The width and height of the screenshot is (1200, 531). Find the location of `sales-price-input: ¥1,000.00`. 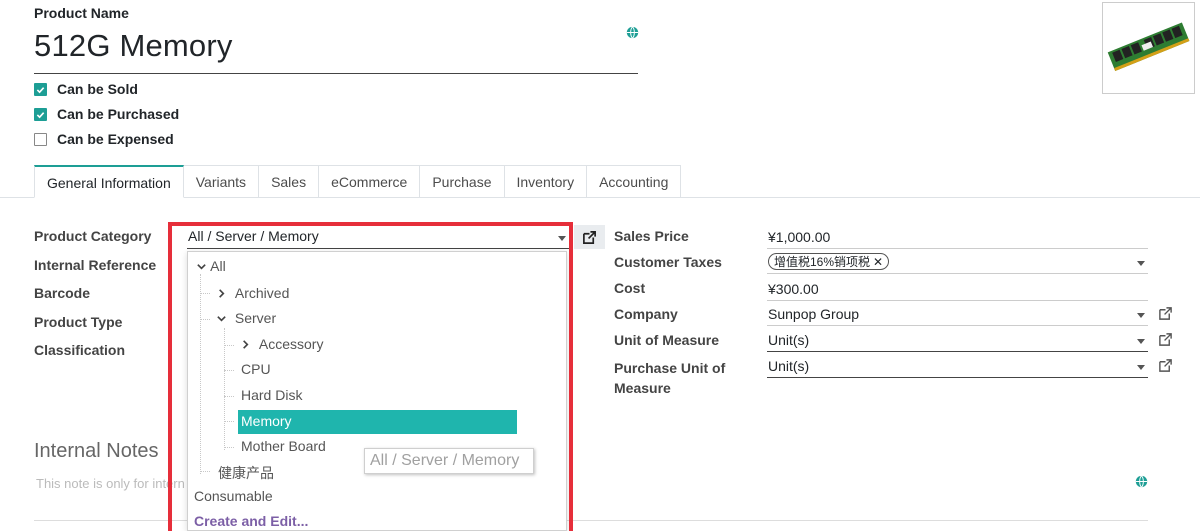

sales-price-input: ¥1,000.00 is located at coordinates (957, 238).